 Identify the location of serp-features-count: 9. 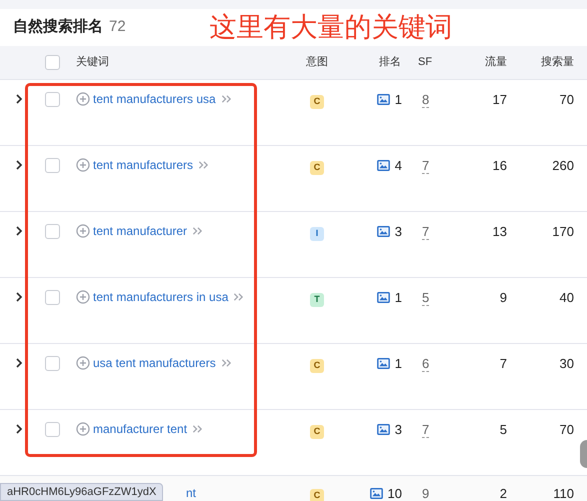
(426, 493).